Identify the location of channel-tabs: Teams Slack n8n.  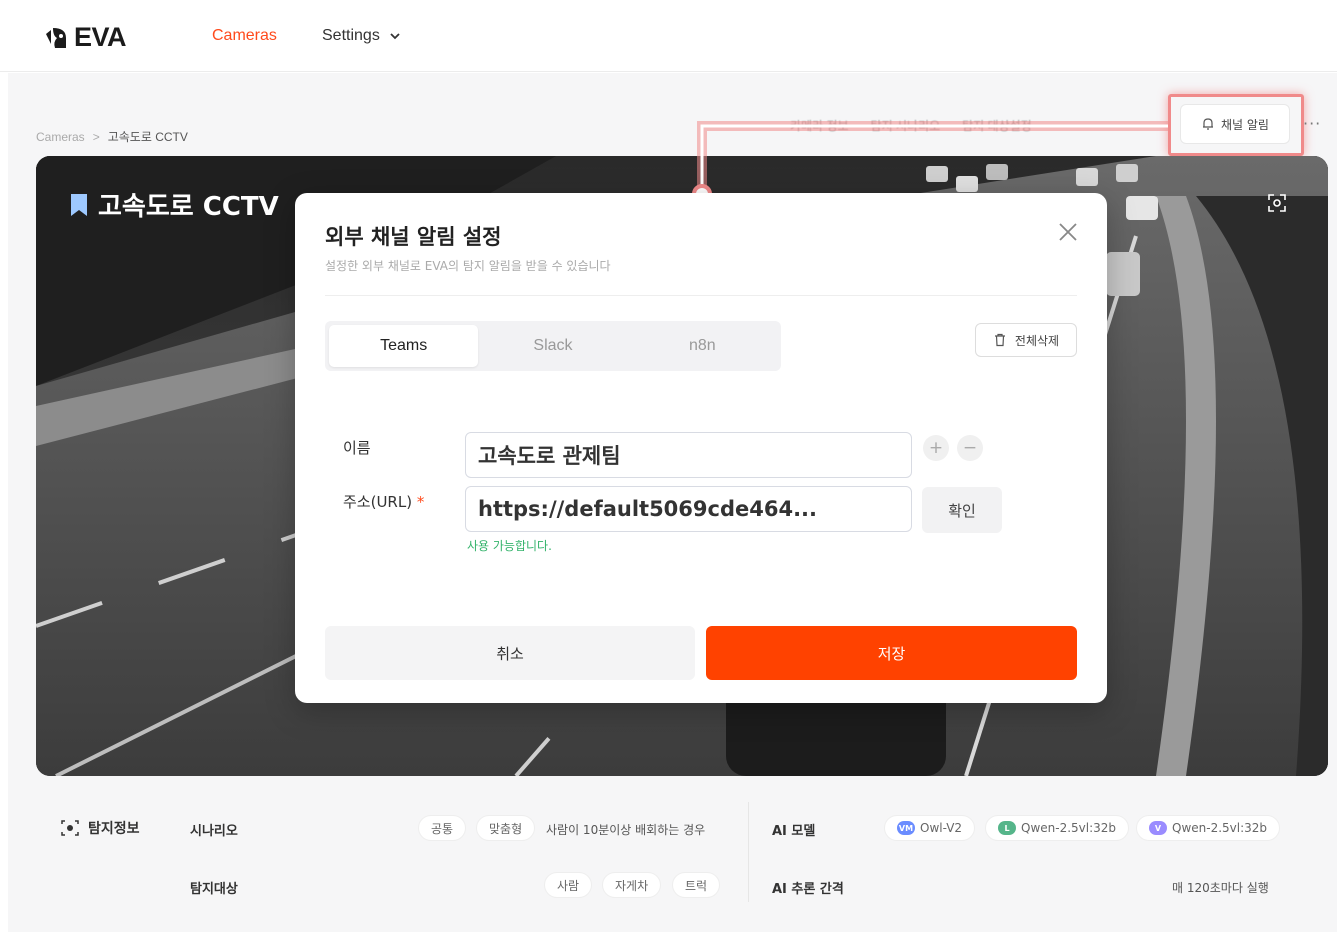
(553, 346).